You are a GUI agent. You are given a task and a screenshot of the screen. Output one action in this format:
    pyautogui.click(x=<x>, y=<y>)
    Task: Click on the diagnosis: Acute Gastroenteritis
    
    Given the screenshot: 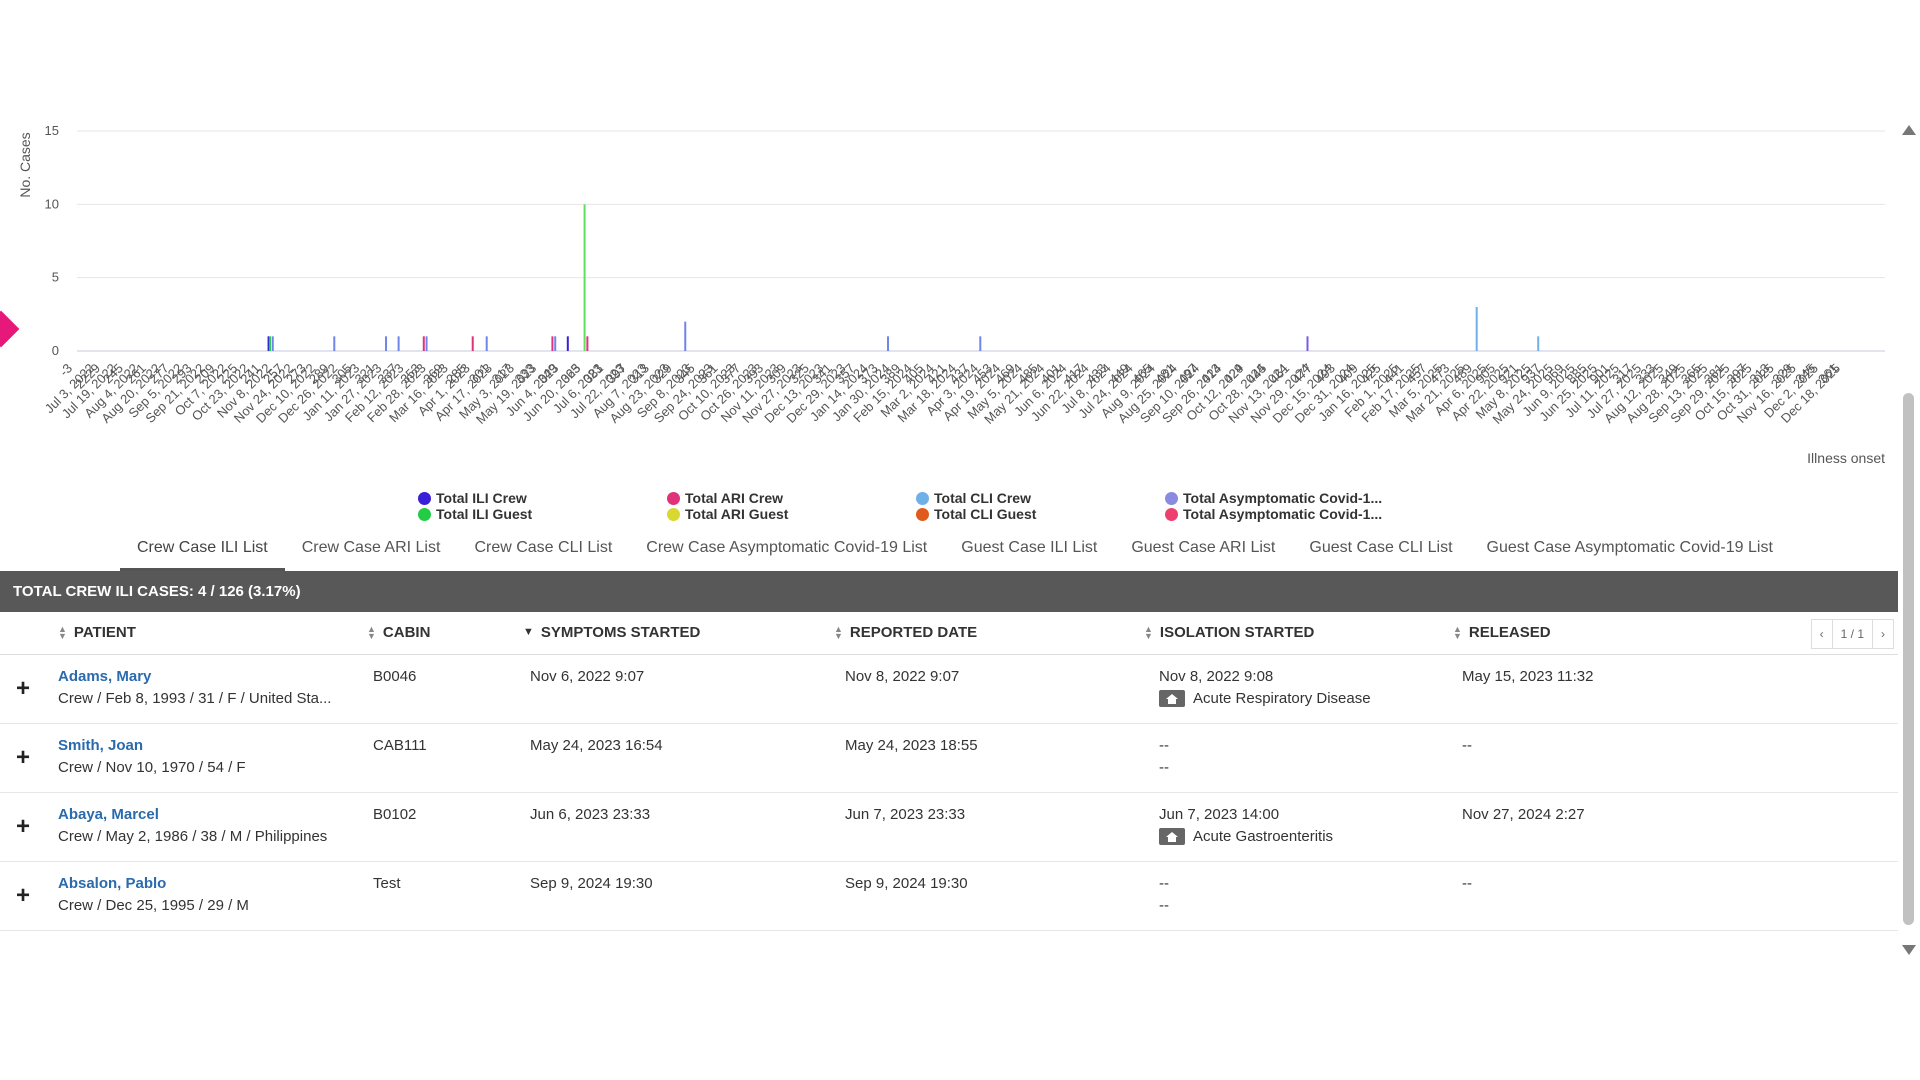 What is the action you would take?
    pyautogui.click(x=1246, y=836)
    